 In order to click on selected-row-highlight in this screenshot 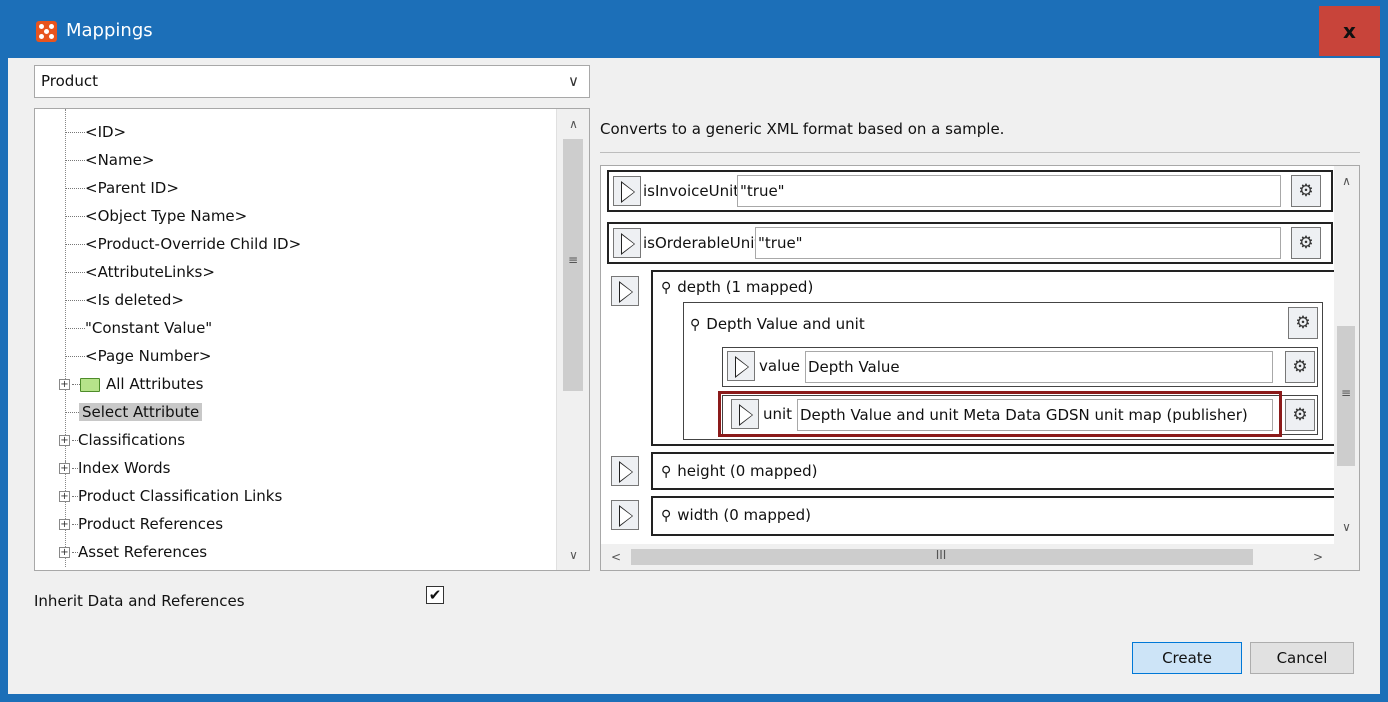, I will do `click(1000, 414)`.